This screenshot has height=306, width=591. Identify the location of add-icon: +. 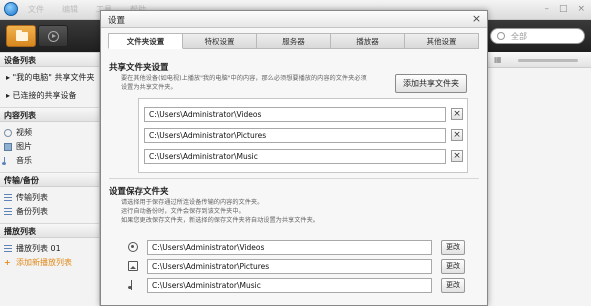
(7, 262).